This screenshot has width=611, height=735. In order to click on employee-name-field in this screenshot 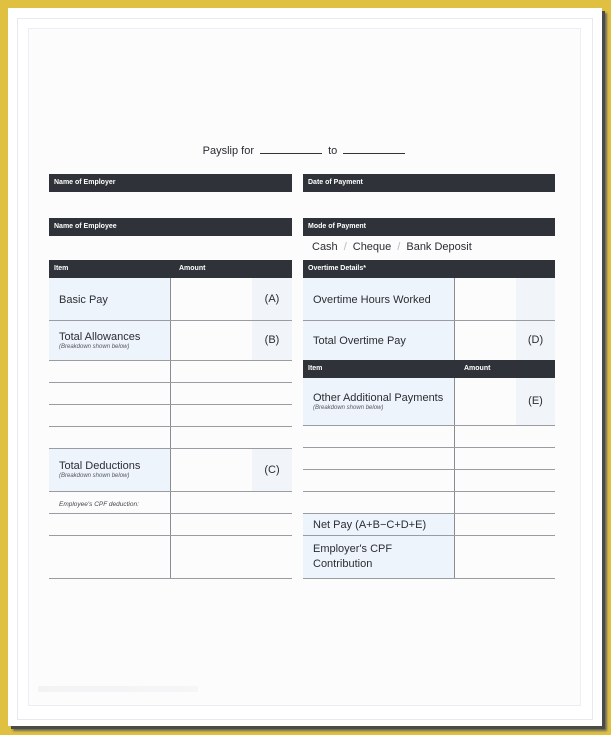, I will do `click(170, 248)`.